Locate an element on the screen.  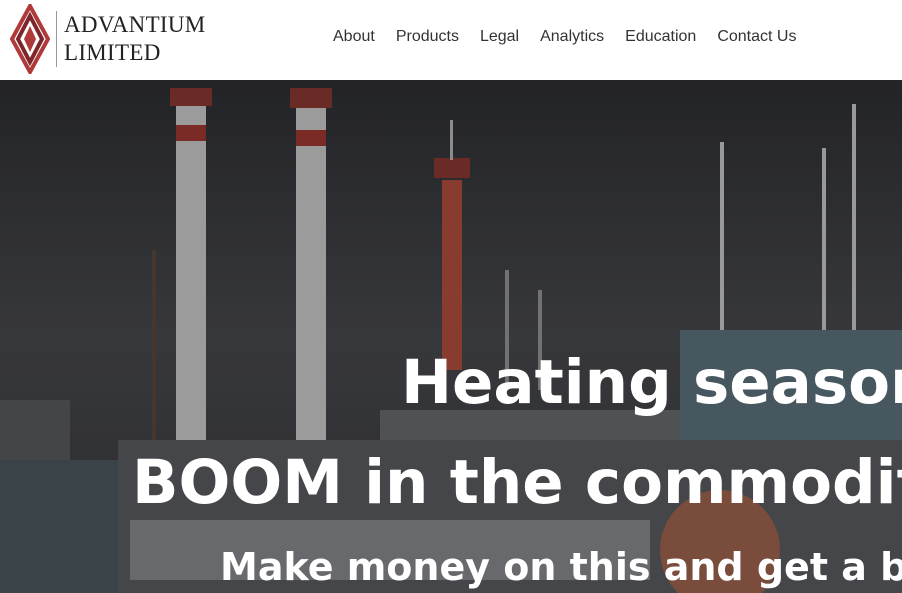
nav-item-about: About is located at coordinates (354, 37).